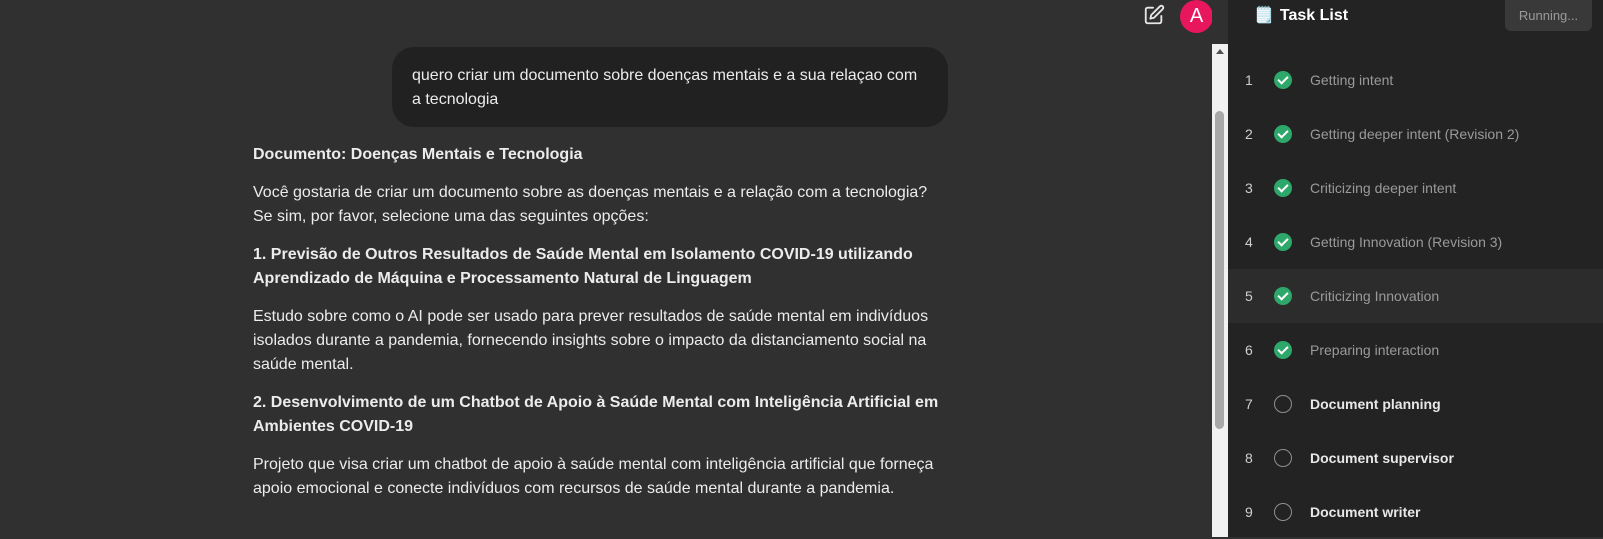 The image size is (1603, 539). I want to click on chat-scrollbar, so click(1220, 290).